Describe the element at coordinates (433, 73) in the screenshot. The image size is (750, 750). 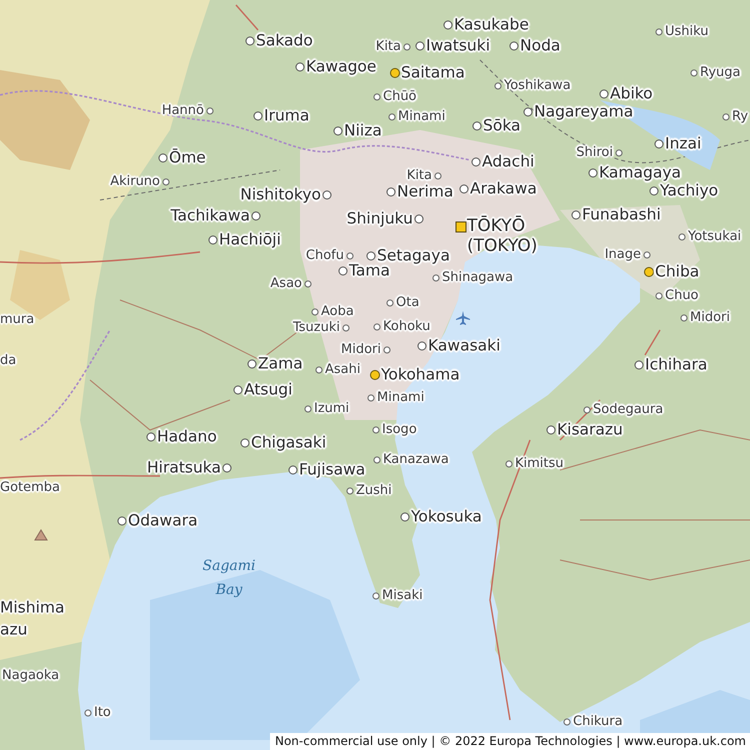
I see `city-label: Saitama` at that location.